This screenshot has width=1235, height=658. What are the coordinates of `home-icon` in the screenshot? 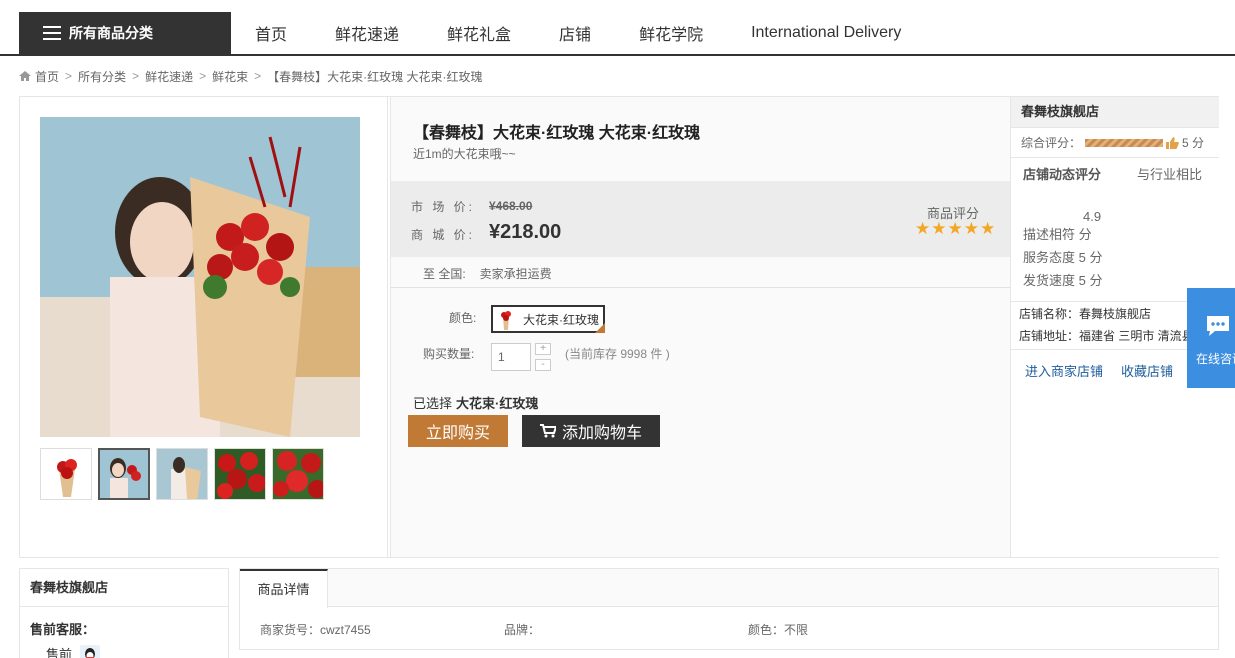 It's located at (25, 76).